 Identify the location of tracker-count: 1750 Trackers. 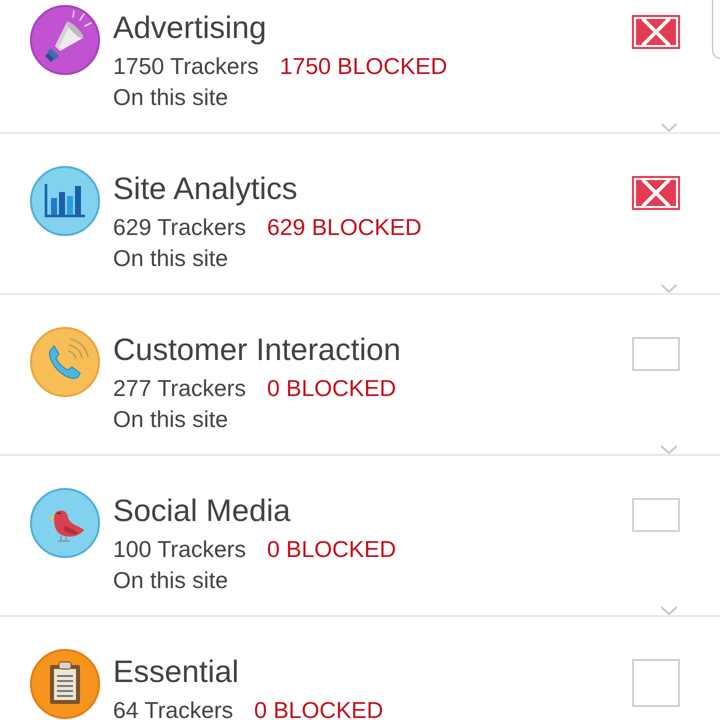
(186, 66).